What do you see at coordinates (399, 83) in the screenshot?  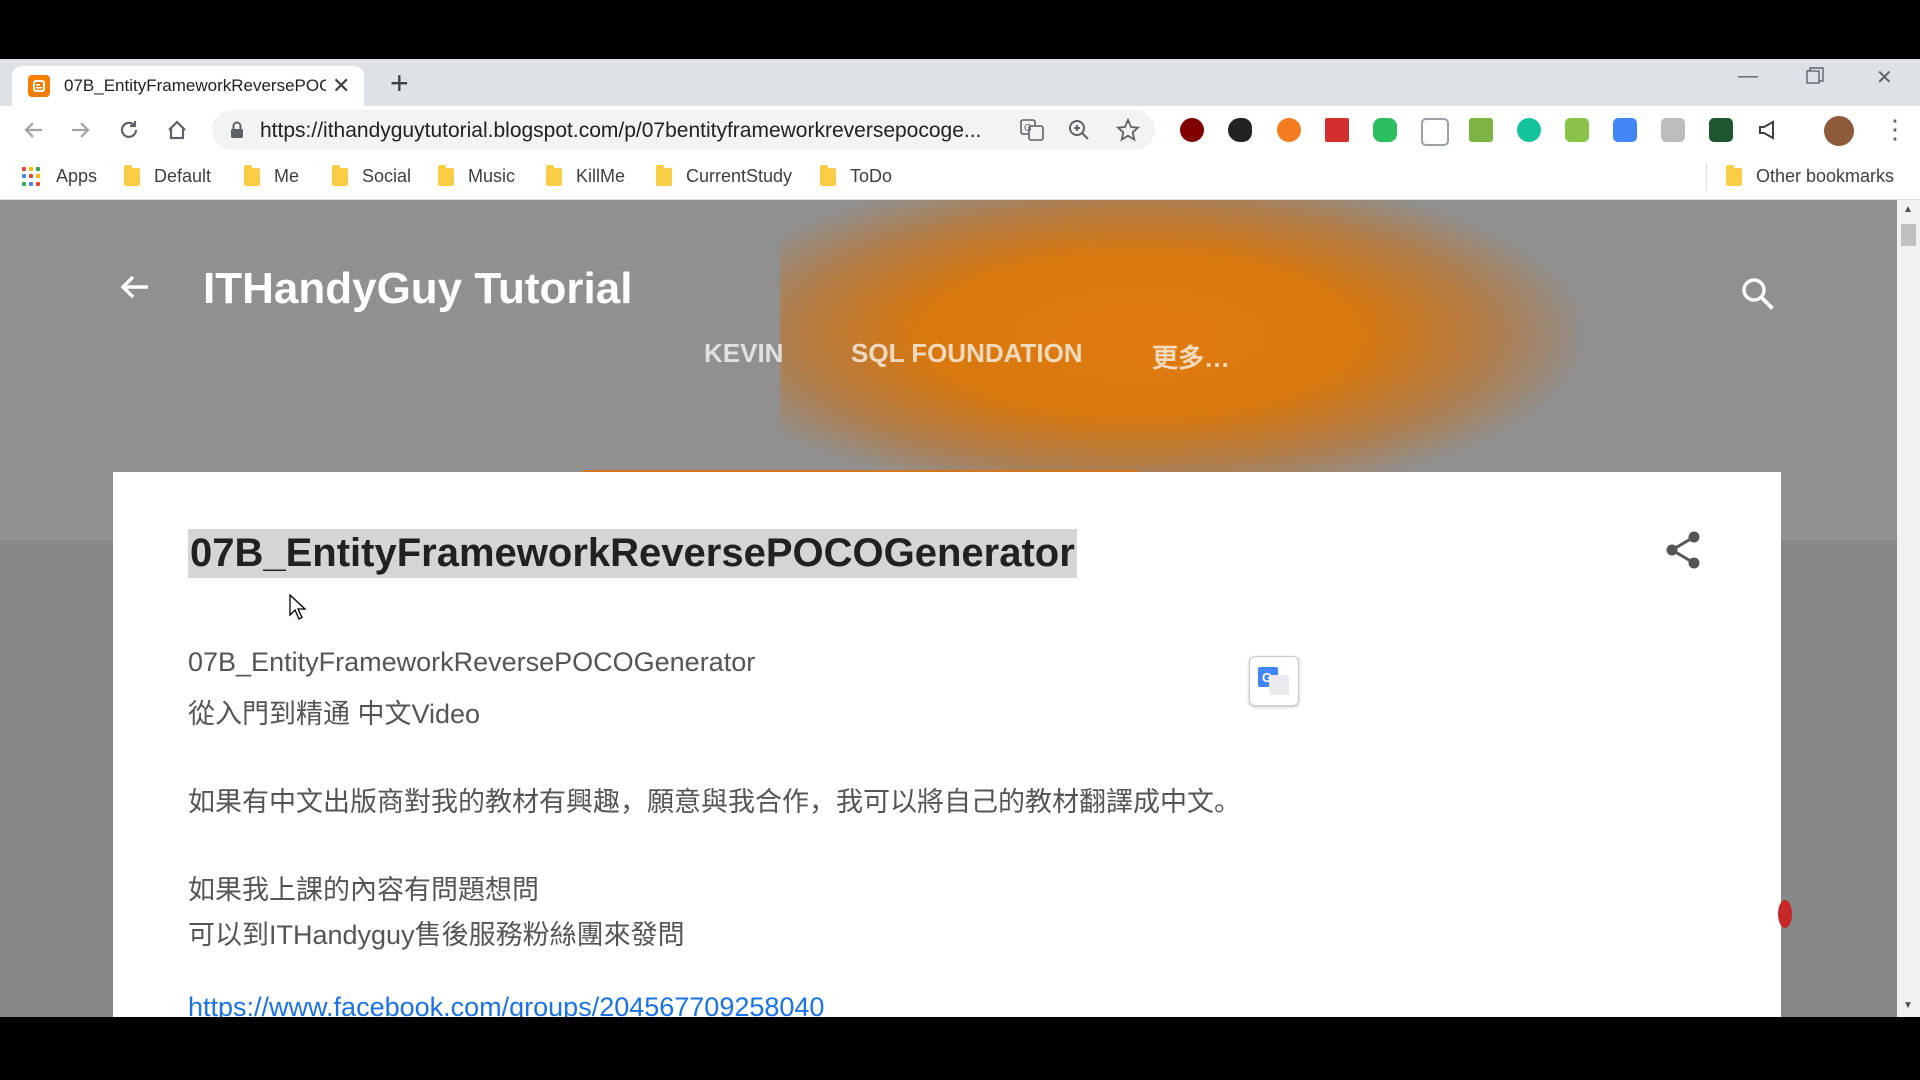 I see `new-tab-button: +` at bounding box center [399, 83].